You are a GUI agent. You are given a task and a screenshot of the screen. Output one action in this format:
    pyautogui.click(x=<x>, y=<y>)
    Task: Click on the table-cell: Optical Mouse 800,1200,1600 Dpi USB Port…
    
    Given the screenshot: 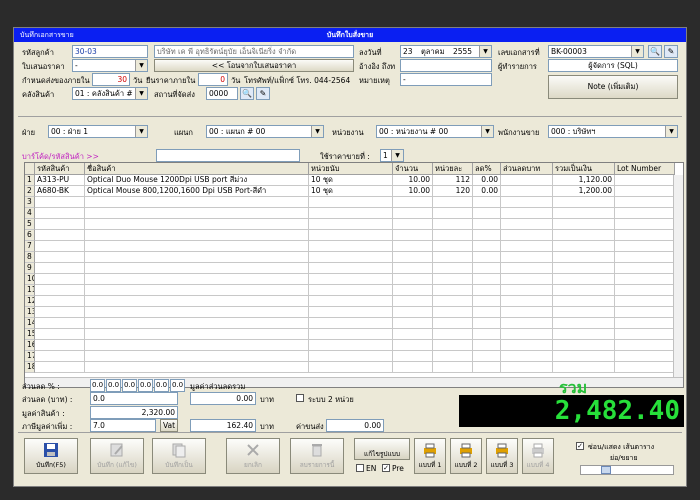 What is the action you would take?
    pyautogui.click(x=197, y=191)
    